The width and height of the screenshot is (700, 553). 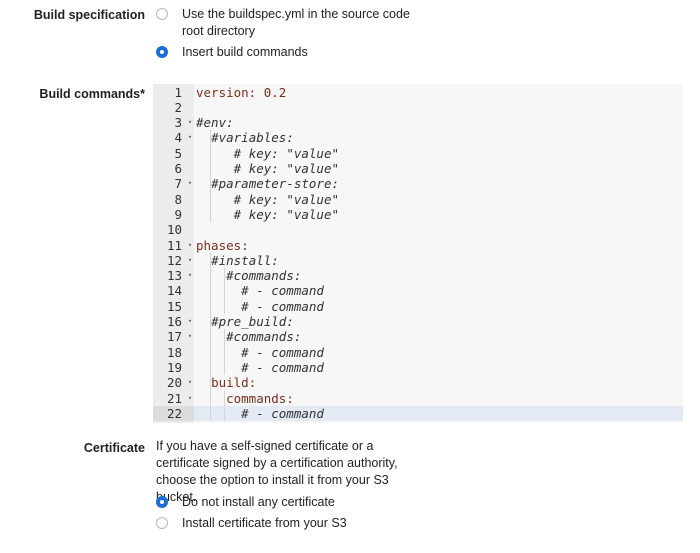 What do you see at coordinates (418, 183) in the screenshot?
I see `code-line: 7 ▾ #parameter-store:` at bounding box center [418, 183].